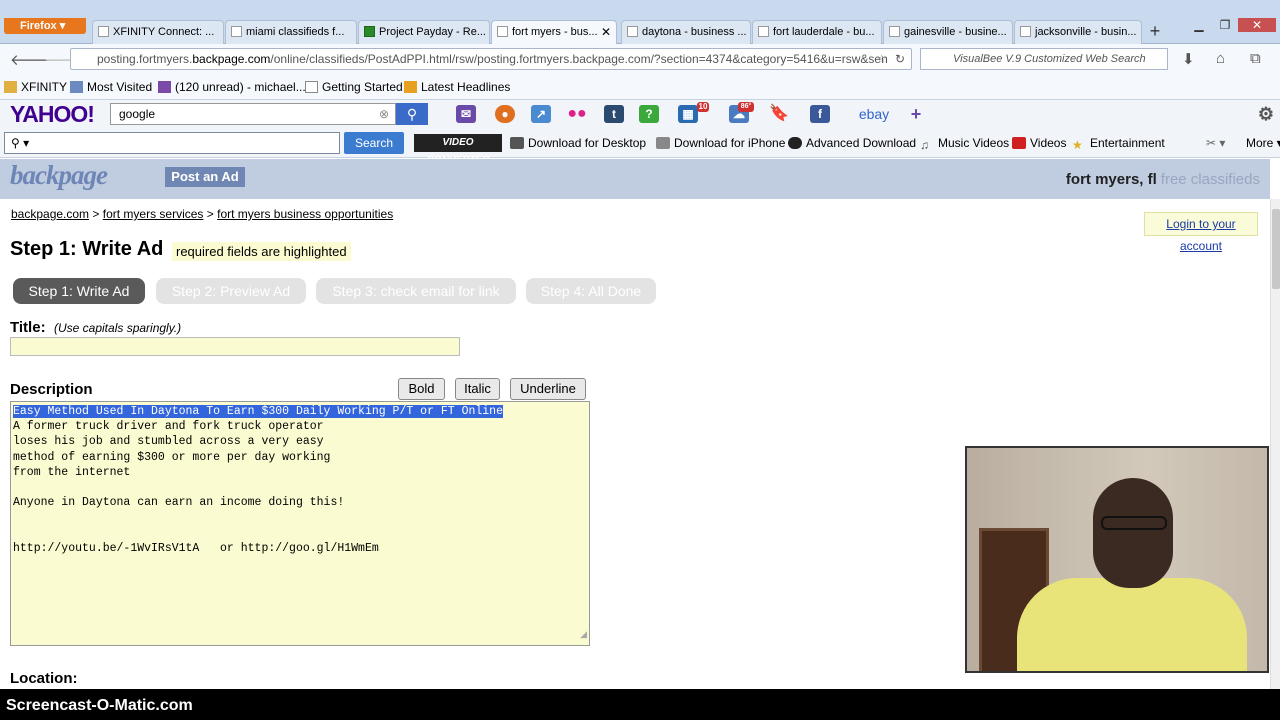  I want to click on city-label: fort myers, fl free classifieds, so click(1162, 179).